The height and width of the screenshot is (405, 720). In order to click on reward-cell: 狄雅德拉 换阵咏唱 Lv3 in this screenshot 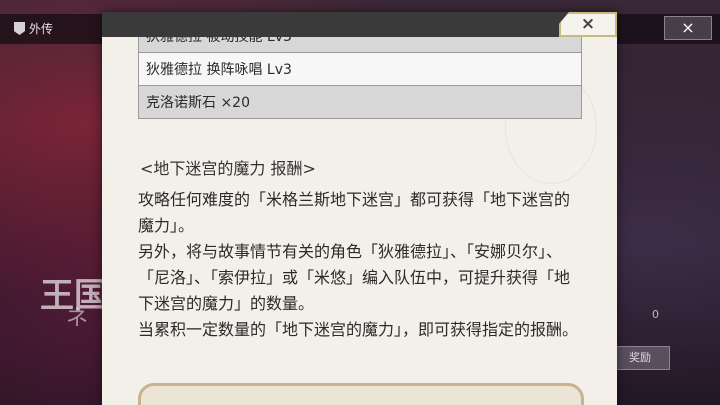, I will do `click(360, 69)`.